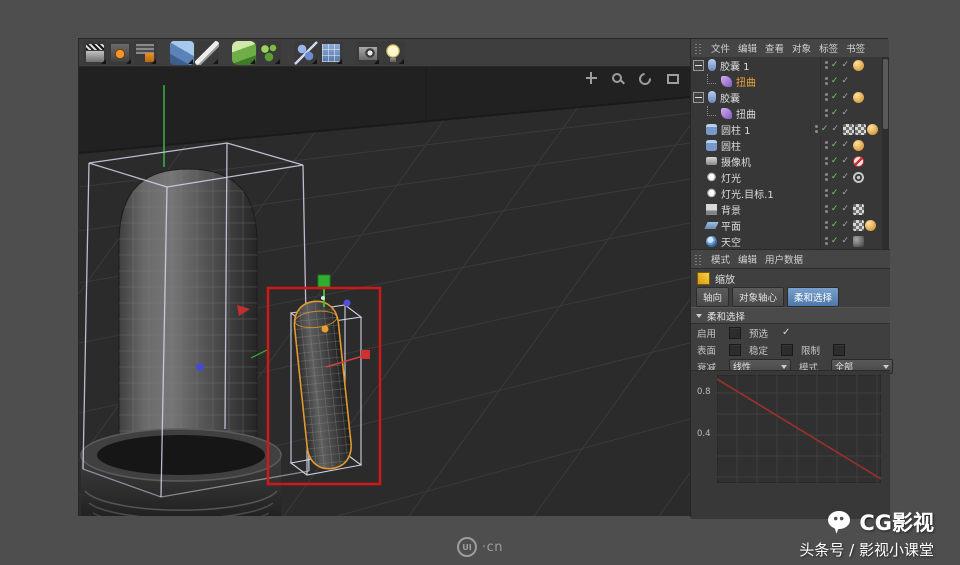 The width and height of the screenshot is (960, 565). Describe the element at coordinates (672, 78) in the screenshot. I see `maximize-icon` at that location.